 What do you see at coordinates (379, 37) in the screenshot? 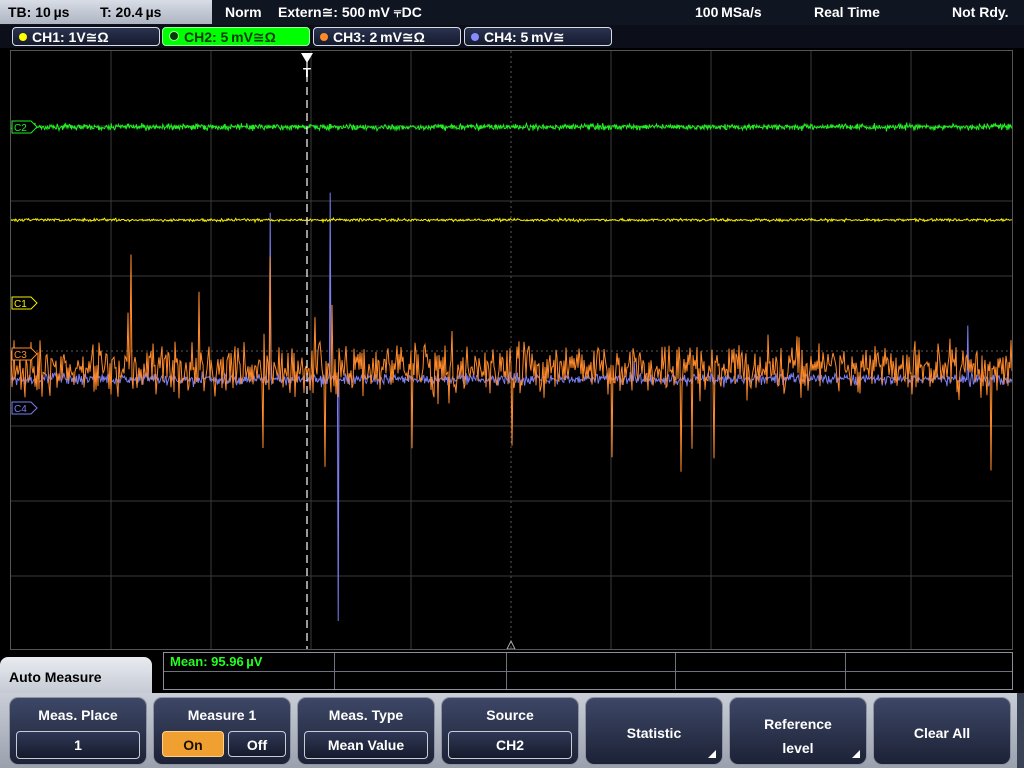
I see `ch3-label: CH3: 2 mV≅Ω` at bounding box center [379, 37].